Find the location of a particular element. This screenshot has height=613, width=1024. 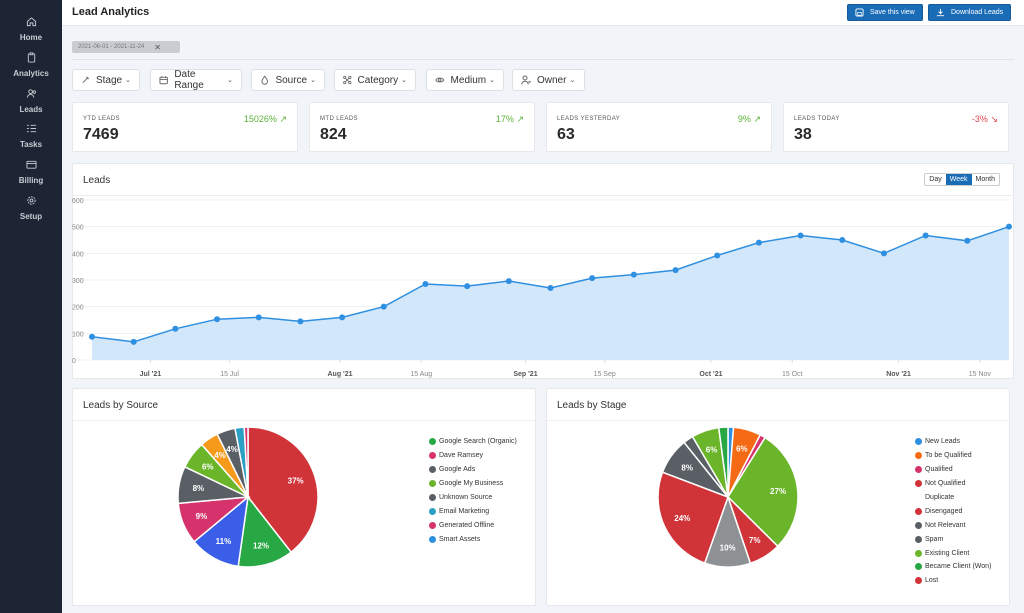

kpi-leads-yesterday: LEADS YESTERDAY 63 9% ↗ is located at coordinates (659, 127).